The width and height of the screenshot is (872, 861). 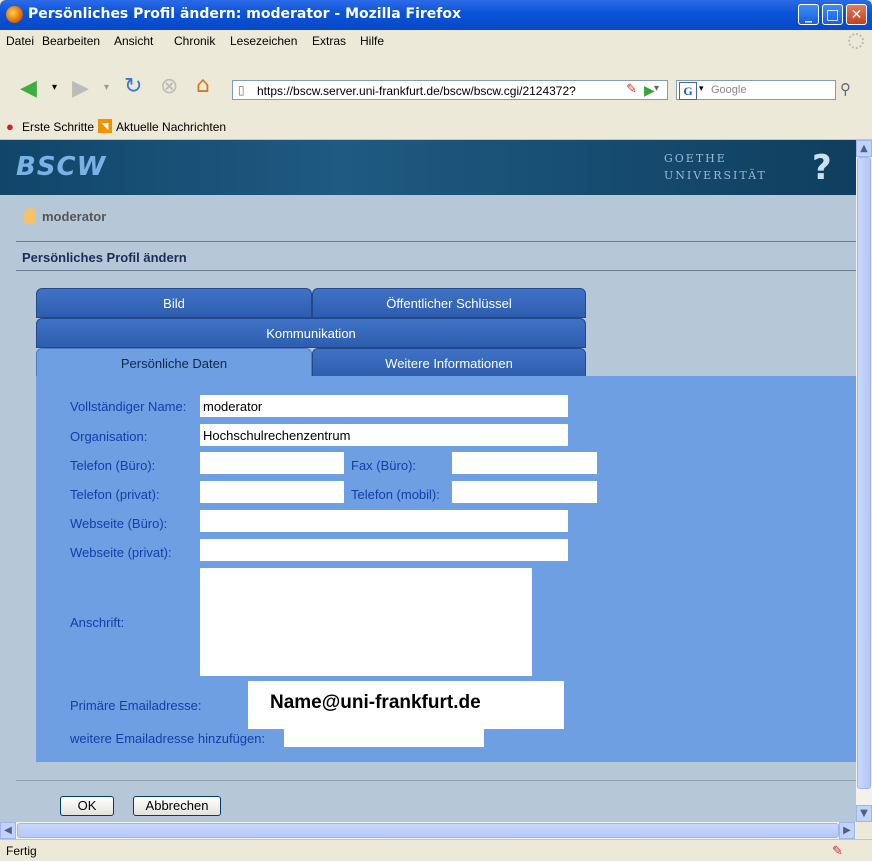 I want to click on primary-email-field: Name@uni-frankfurt.de, so click(x=406, y=705).